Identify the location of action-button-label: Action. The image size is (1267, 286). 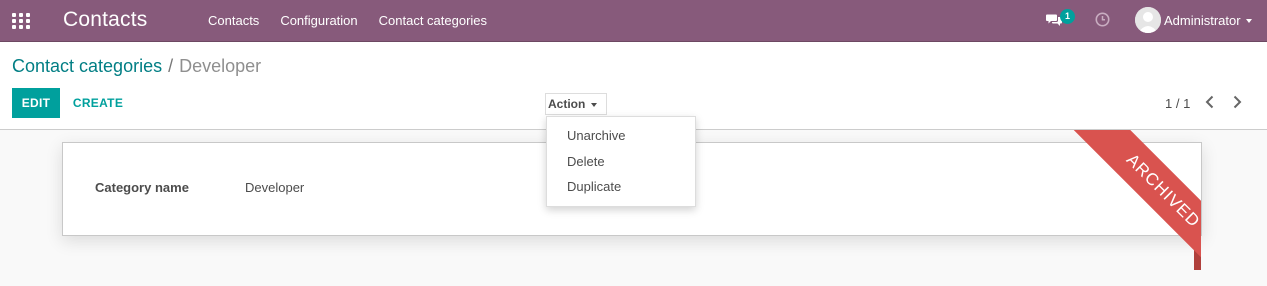
(567, 104).